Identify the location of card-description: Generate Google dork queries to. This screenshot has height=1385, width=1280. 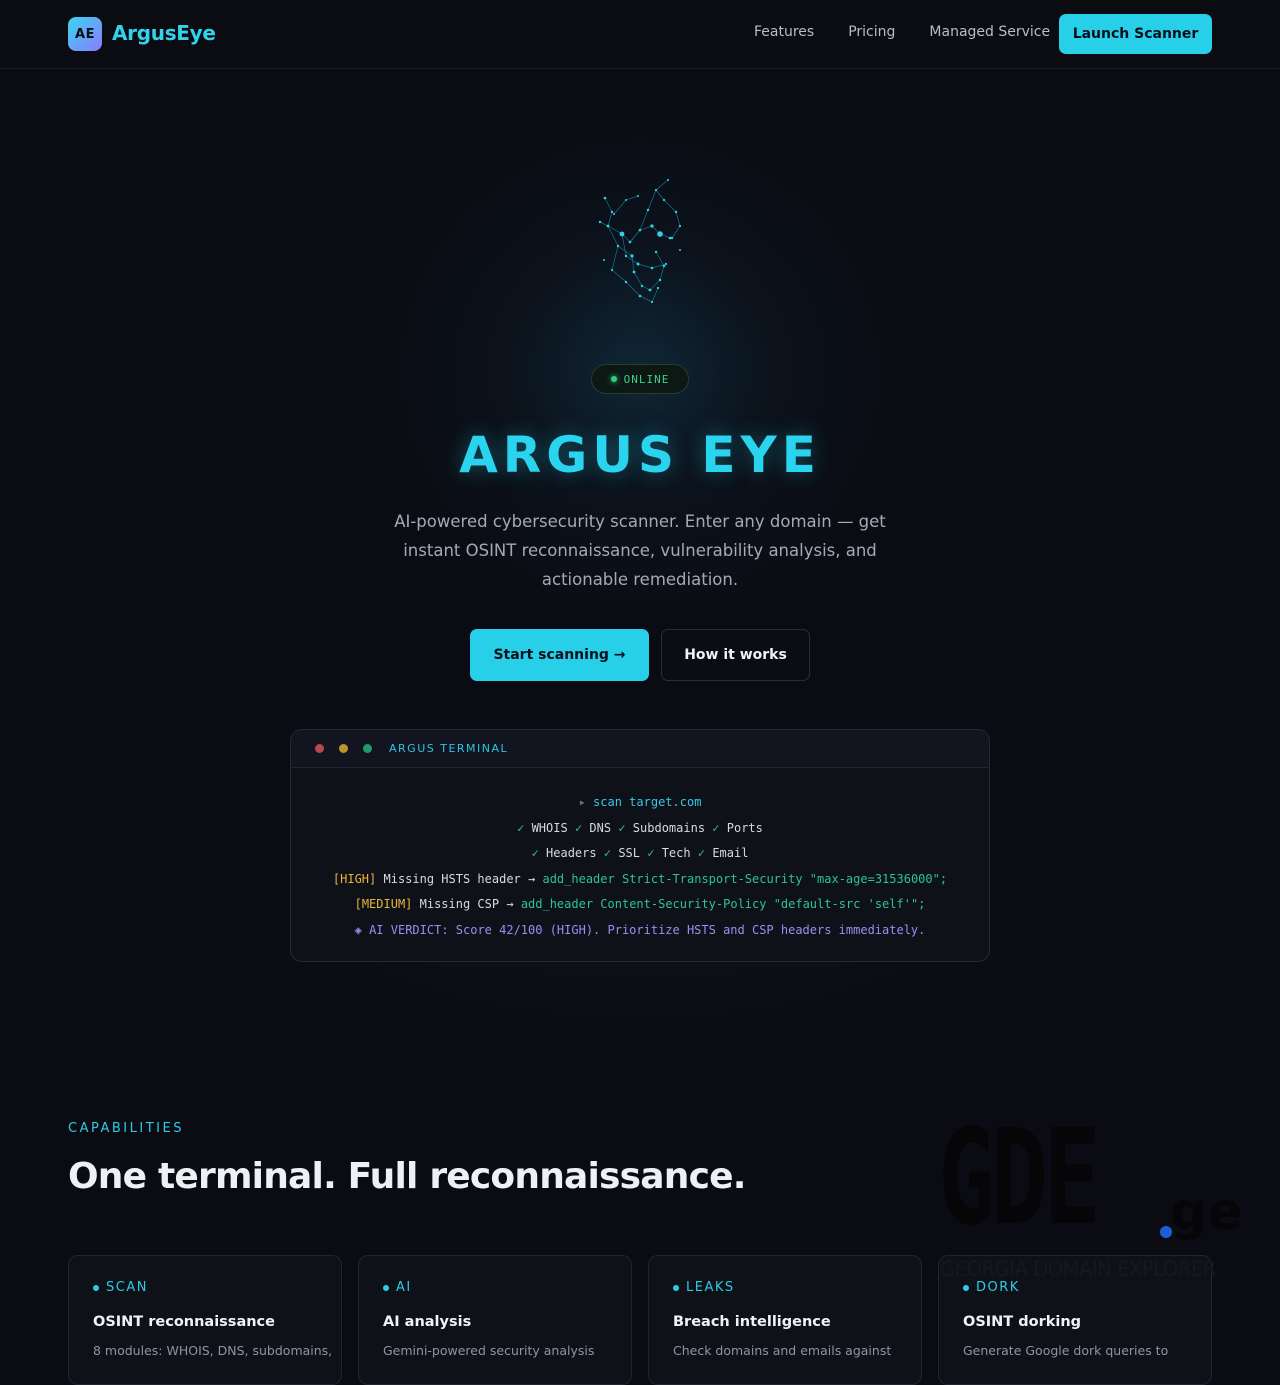
(1066, 1350).